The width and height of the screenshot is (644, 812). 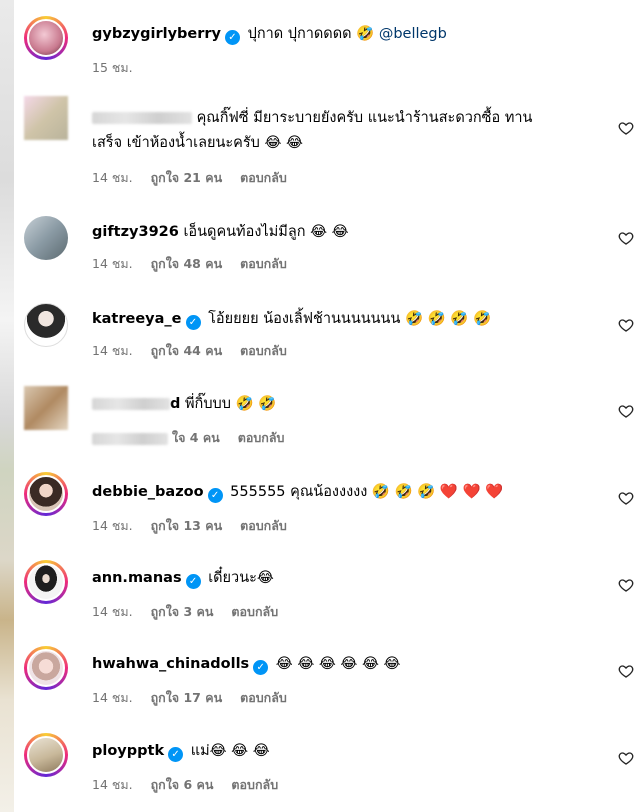 I want to click on comment-meta: ใจ 4 คน ตอบกลับ, so click(x=195, y=438).